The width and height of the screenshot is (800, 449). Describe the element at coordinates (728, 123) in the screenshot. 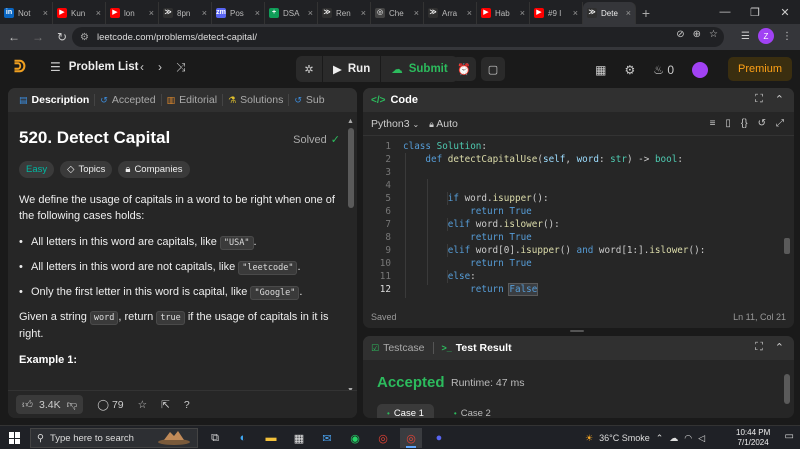

I see `bookmark-icon: ▯` at that location.